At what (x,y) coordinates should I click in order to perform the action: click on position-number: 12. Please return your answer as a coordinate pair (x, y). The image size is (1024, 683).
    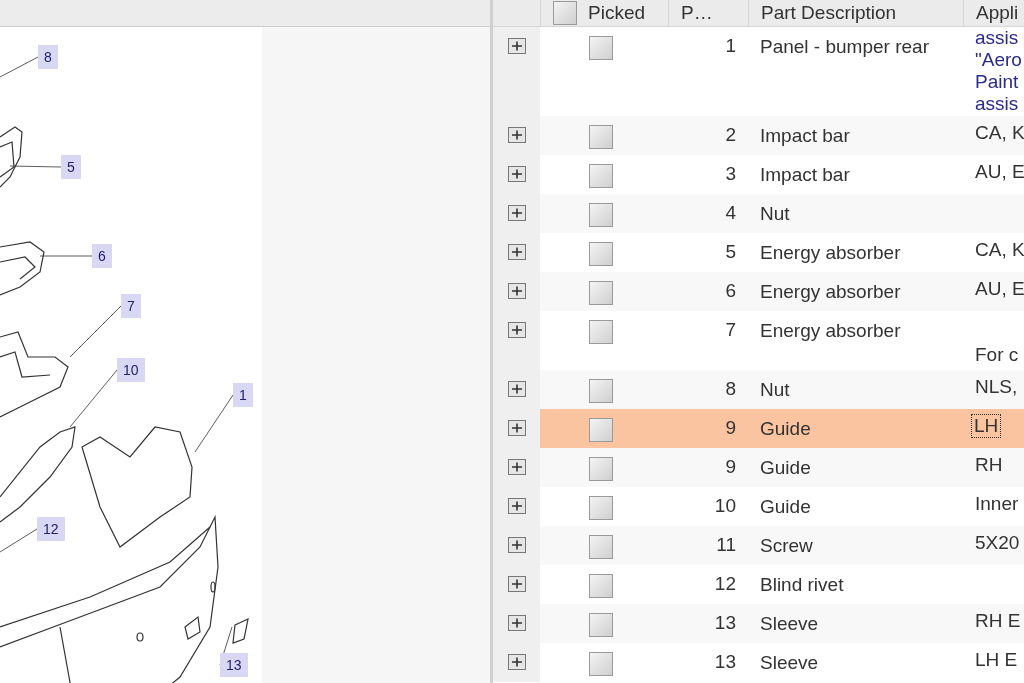
    Looking at the image, I should click on (725, 584).